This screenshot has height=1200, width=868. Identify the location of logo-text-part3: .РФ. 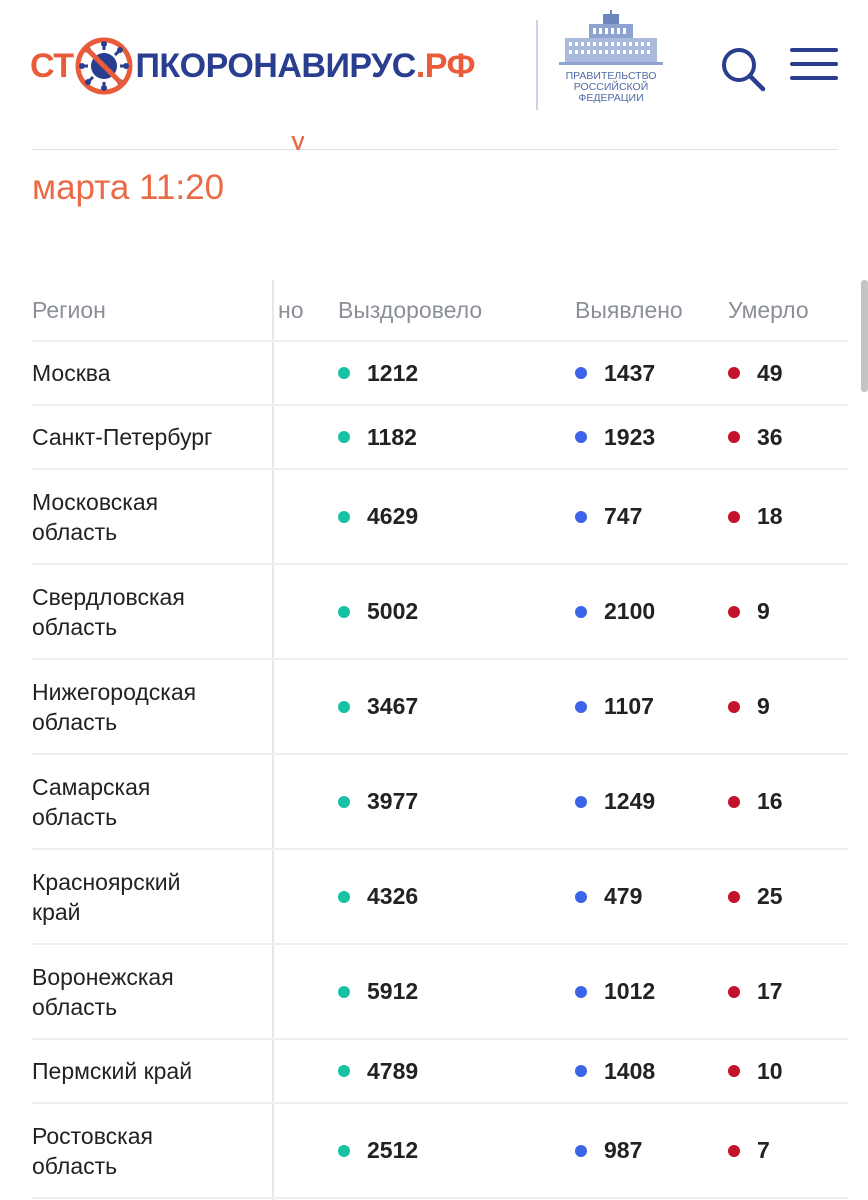
(445, 66).